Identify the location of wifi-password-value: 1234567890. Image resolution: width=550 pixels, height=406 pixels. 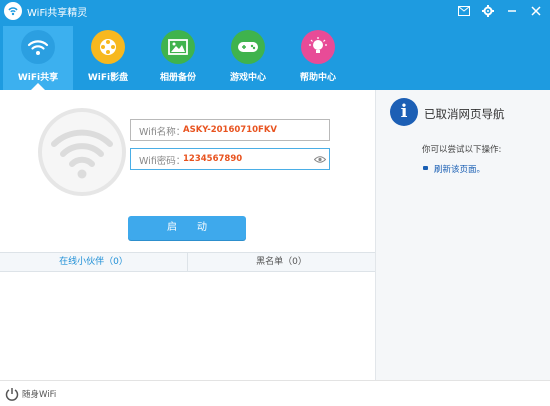
(213, 159).